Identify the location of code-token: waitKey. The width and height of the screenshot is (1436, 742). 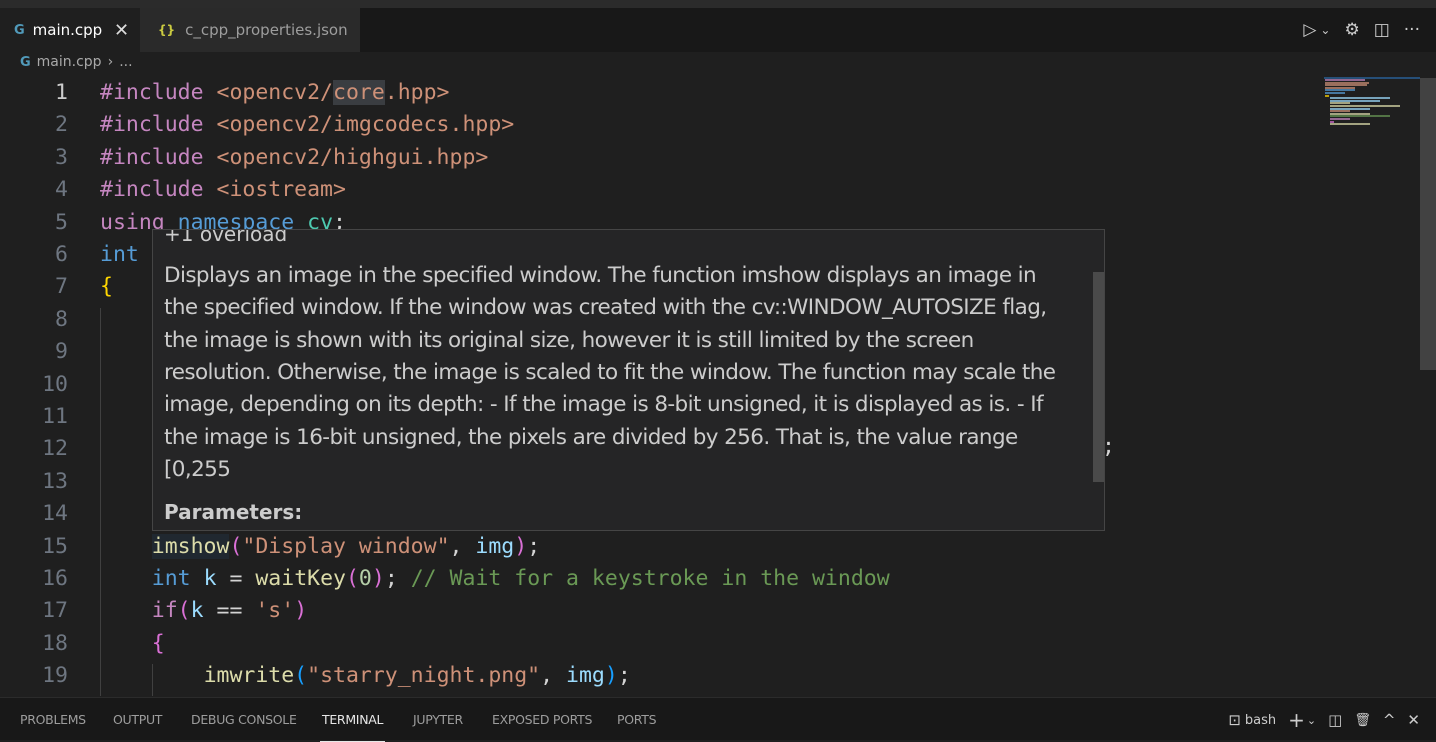
(300, 578).